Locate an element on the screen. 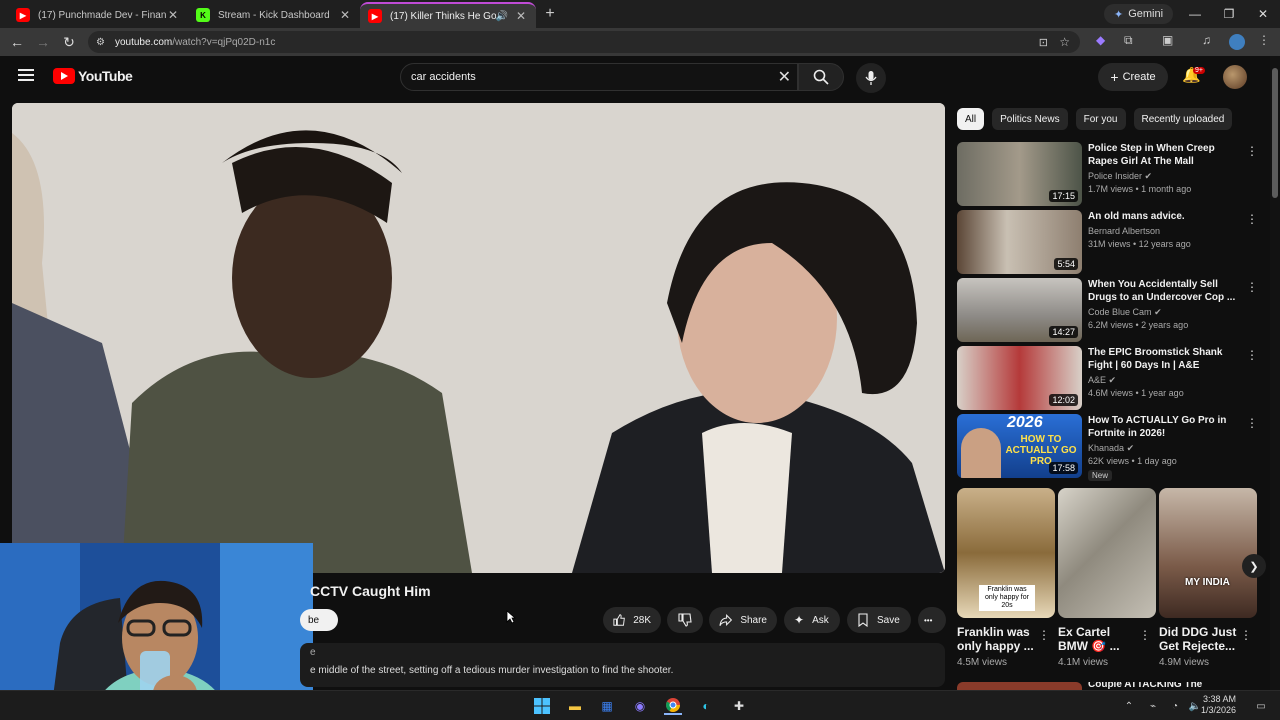  chrome-icon is located at coordinates (673, 706).